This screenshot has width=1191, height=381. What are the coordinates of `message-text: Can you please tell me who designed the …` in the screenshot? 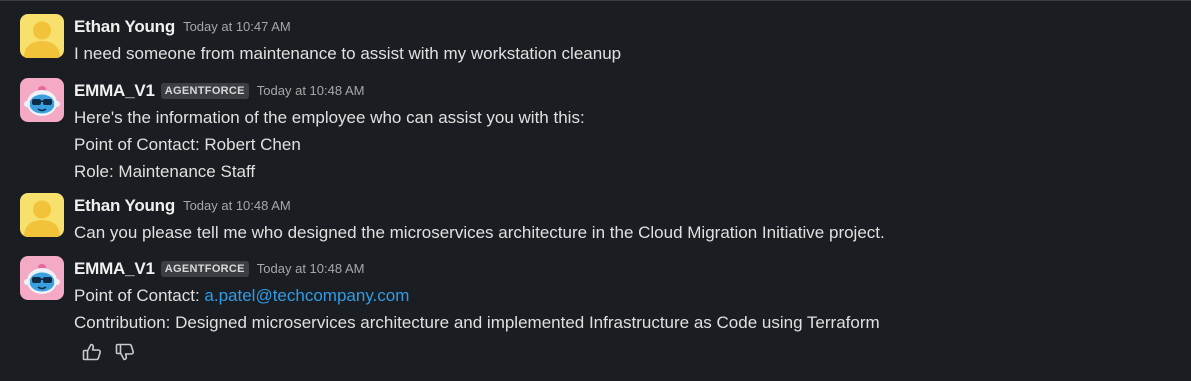 It's located at (479, 232).